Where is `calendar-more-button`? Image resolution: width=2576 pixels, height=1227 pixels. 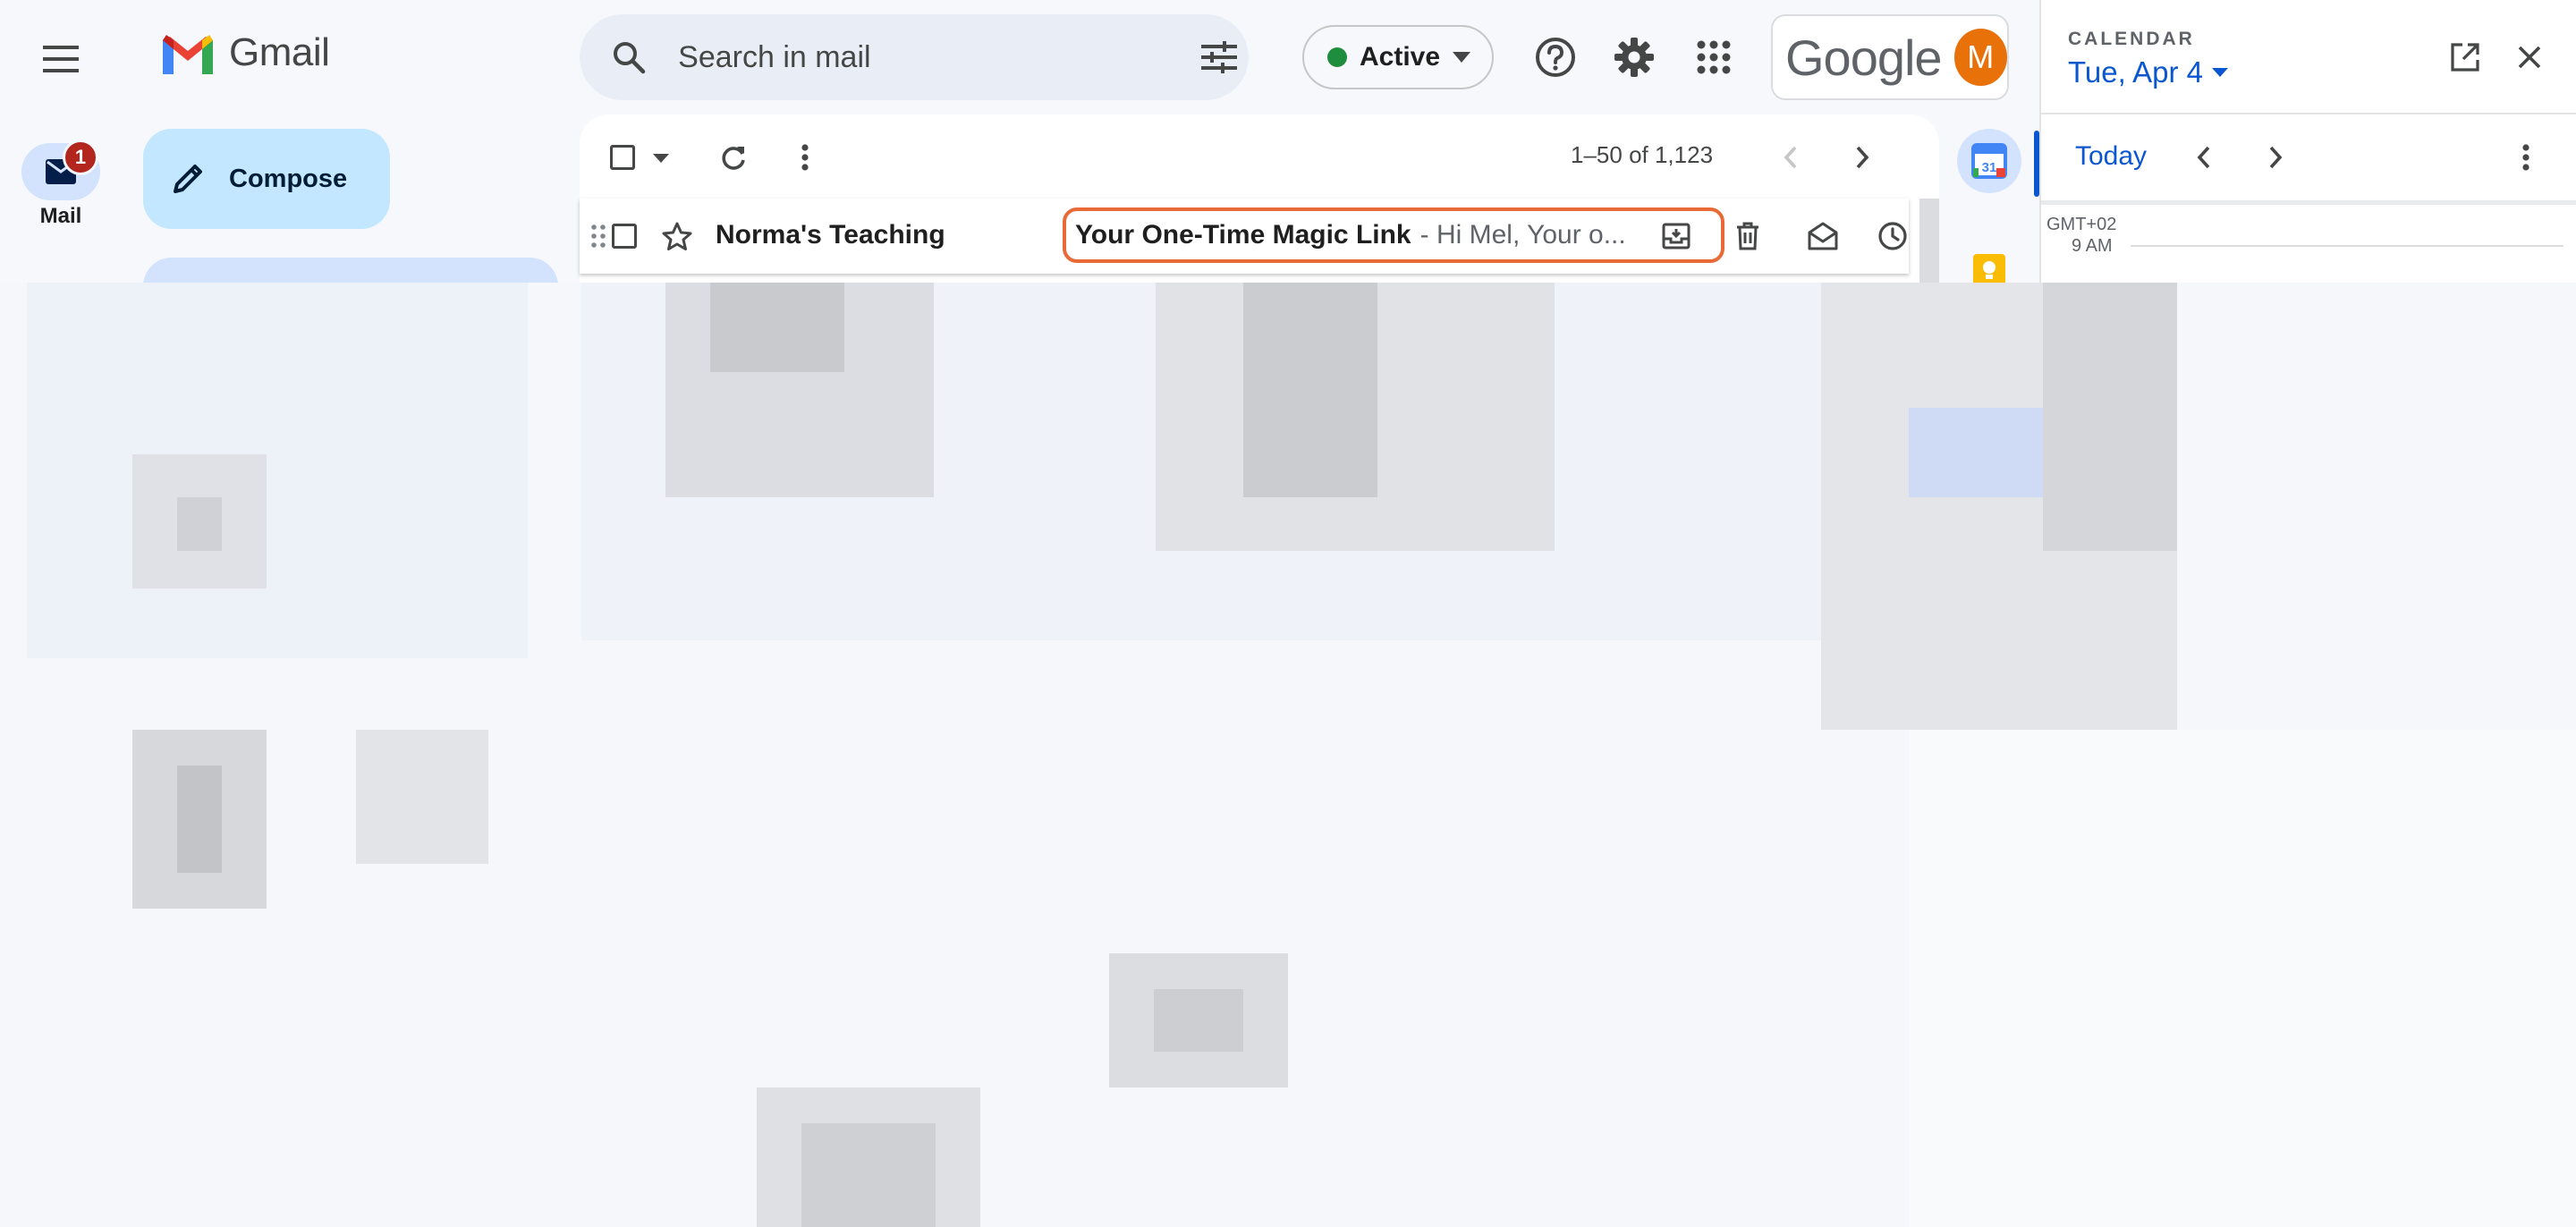 calendar-more-button is located at coordinates (2526, 157).